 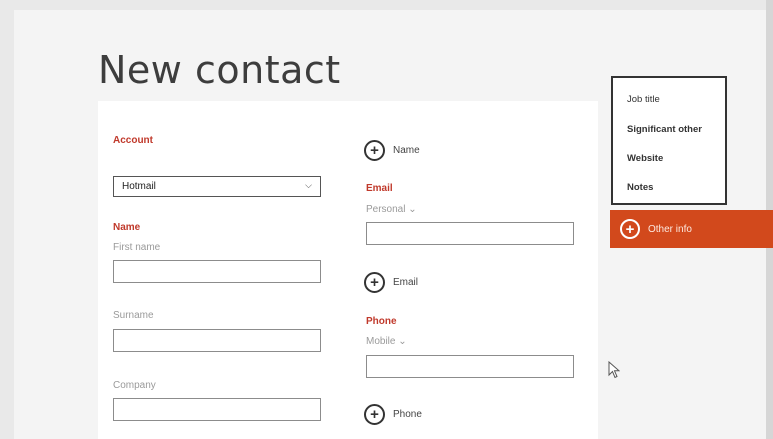 What do you see at coordinates (217, 340) in the screenshot?
I see `surname-input` at bounding box center [217, 340].